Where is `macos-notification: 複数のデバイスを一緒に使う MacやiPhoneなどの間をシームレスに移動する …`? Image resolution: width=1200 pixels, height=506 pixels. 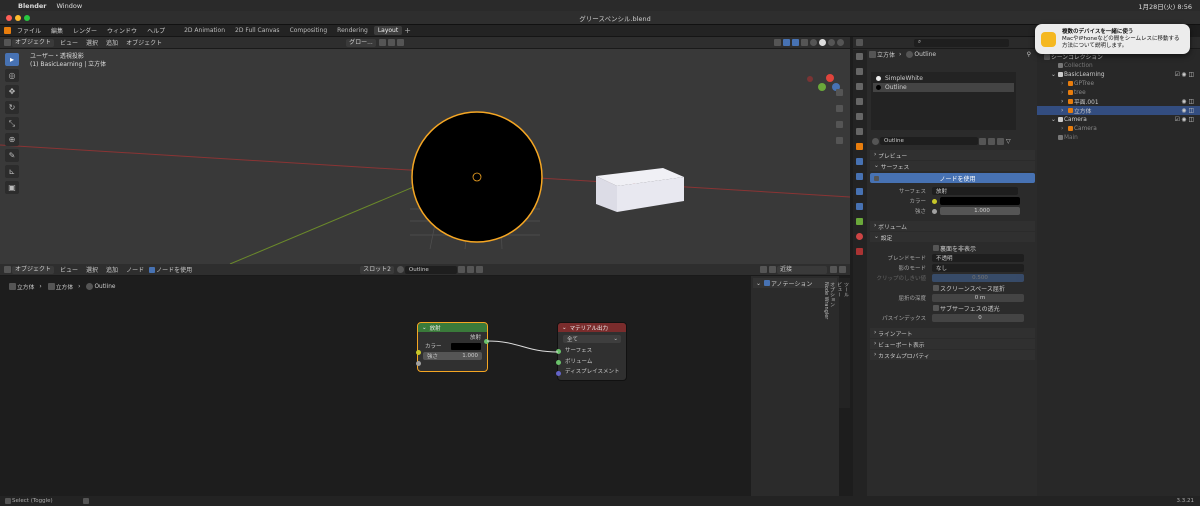
macos-notification: 複数のデバイスを一緒に使う MacやiPhoneなどの間をシームレスに移動する … is located at coordinates (1112, 39).